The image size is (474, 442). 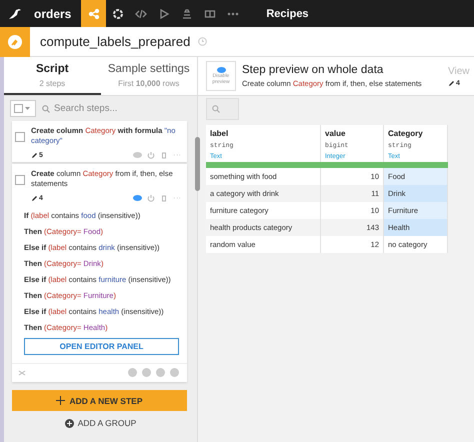 I want to click on recipe-icon, so click(x=15, y=41).